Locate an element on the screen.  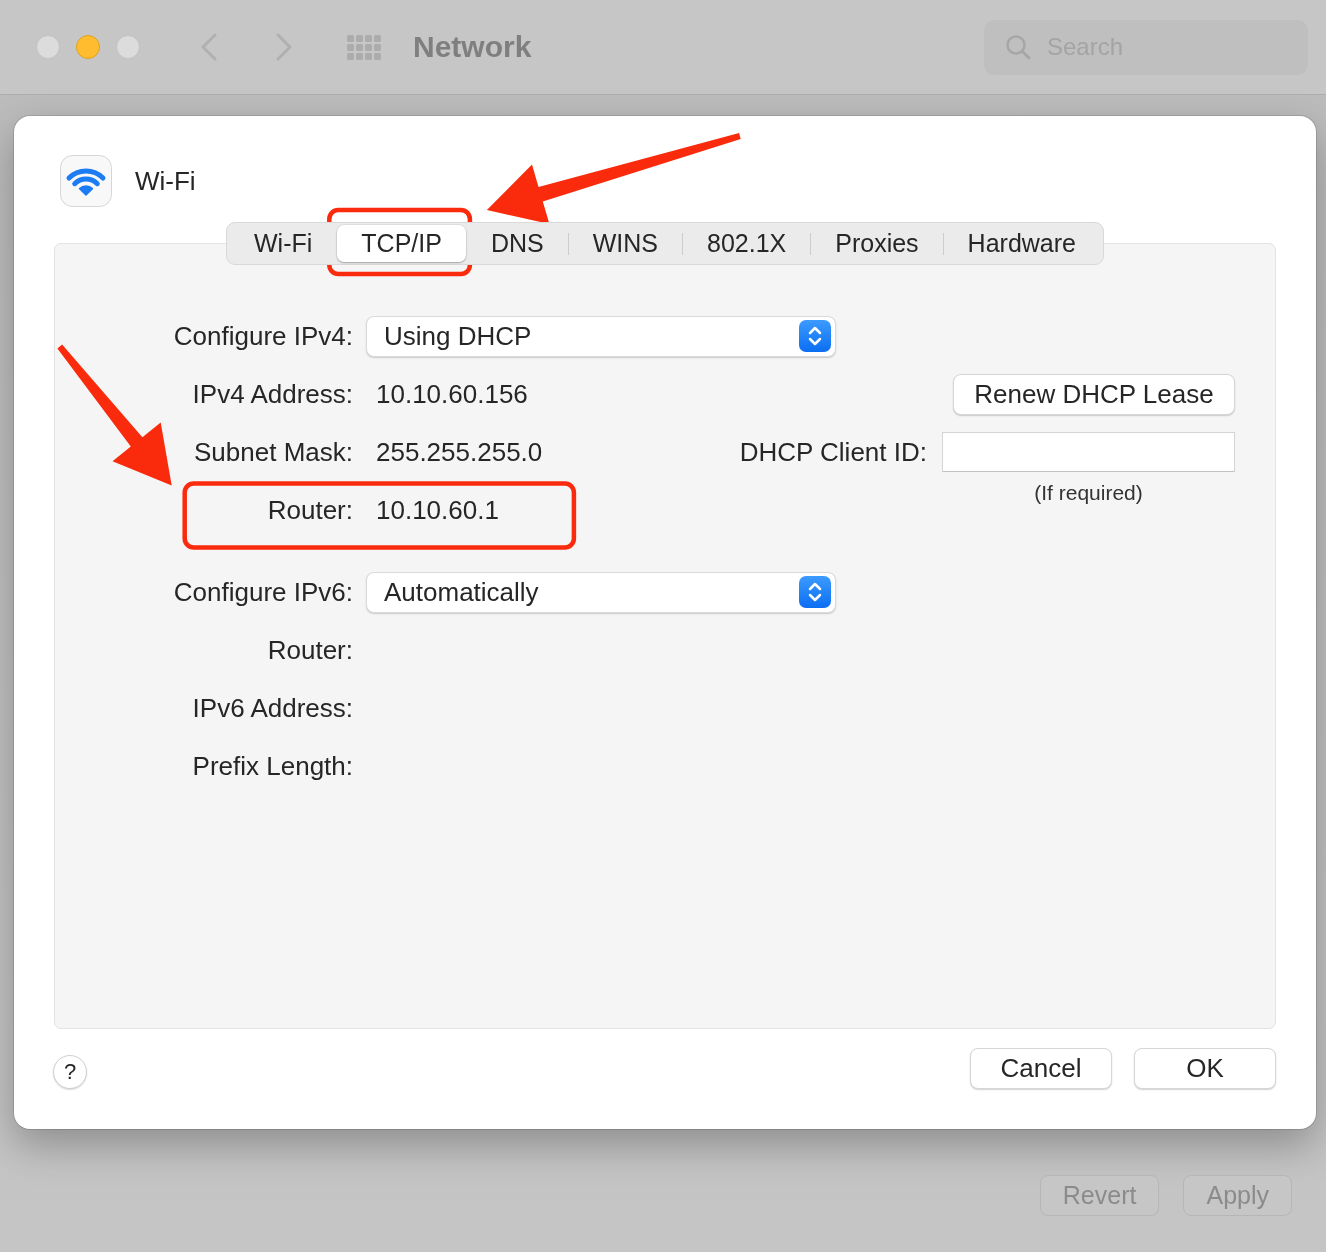
minimize-button is located at coordinates (88, 47).